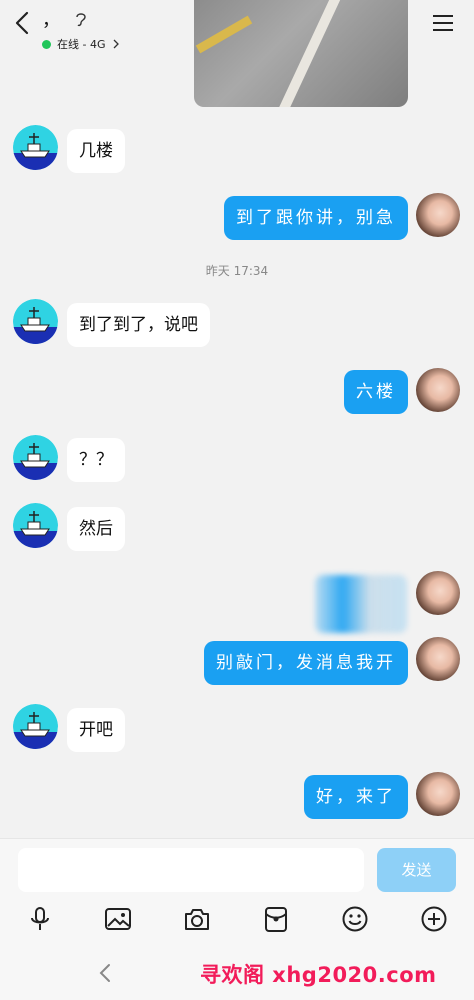 This screenshot has height=1000, width=474. What do you see at coordinates (316, 218) in the screenshot?
I see `message-bubble: 到了跟你讲，别急` at bounding box center [316, 218].